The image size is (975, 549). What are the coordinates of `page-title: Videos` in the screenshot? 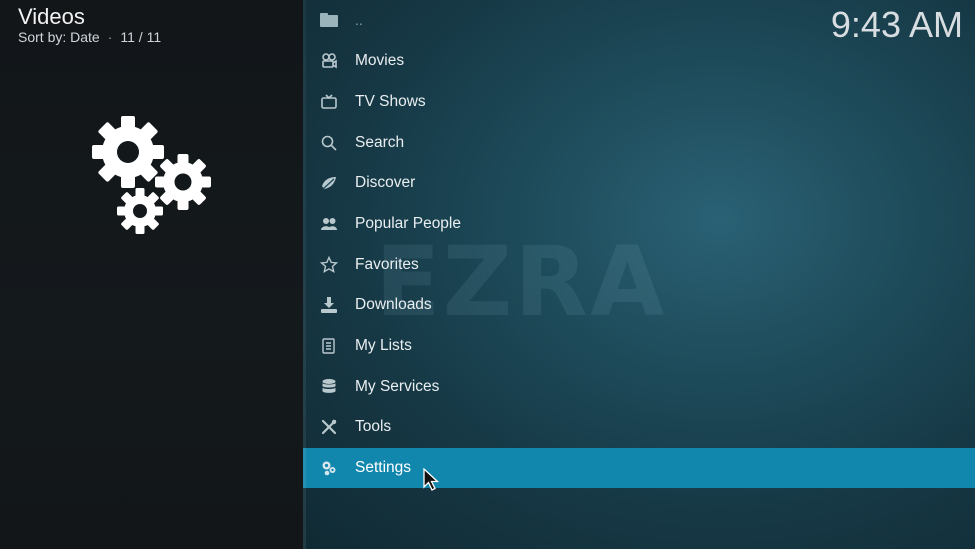 It's located at (51, 16).